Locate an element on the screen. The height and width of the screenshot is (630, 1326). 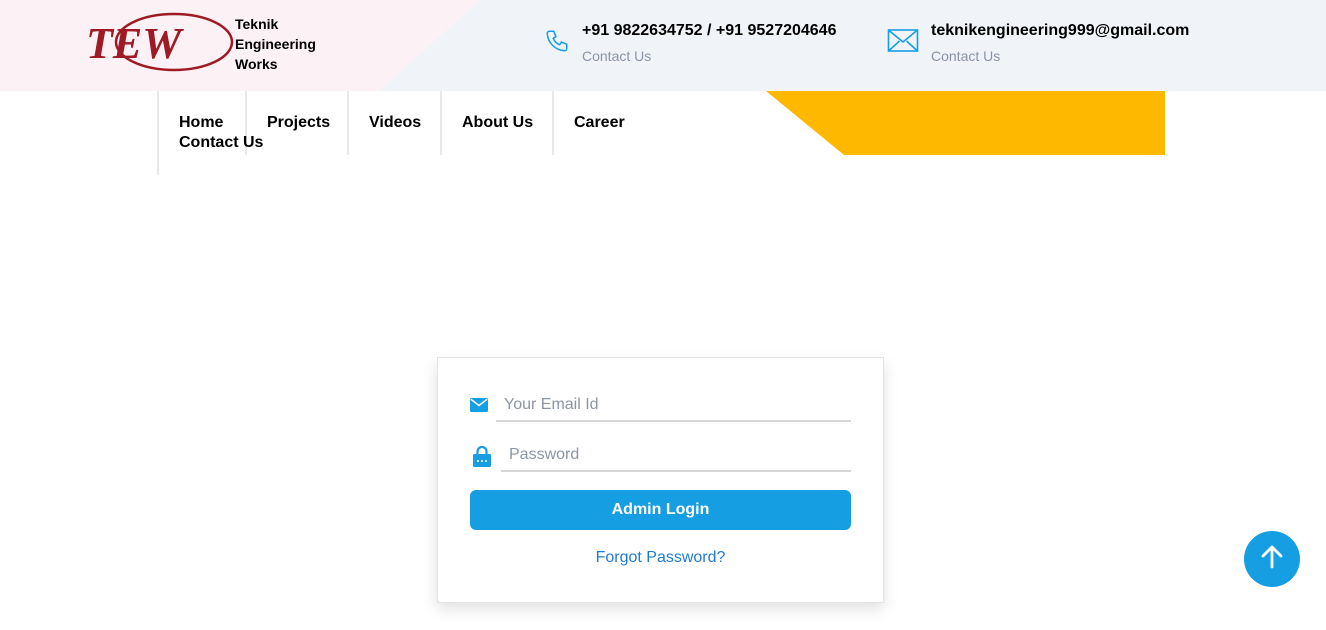
email-caption: Contact Us is located at coordinates (966, 56).